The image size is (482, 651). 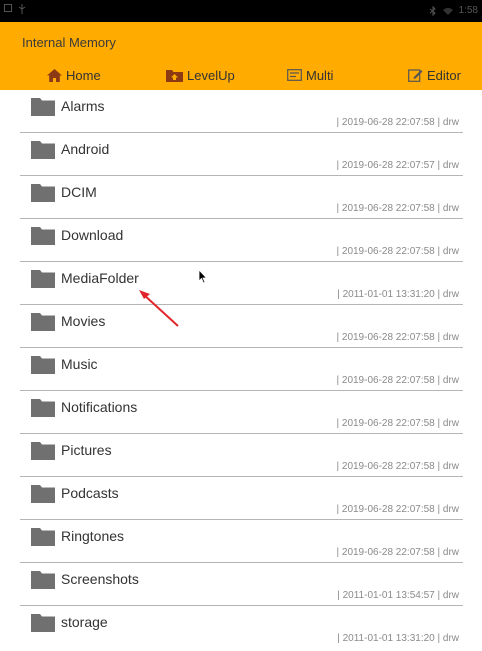 What do you see at coordinates (241, 197) in the screenshot?
I see `list-item: DCIM | 2019-06-28 22:07:58 | drw` at bounding box center [241, 197].